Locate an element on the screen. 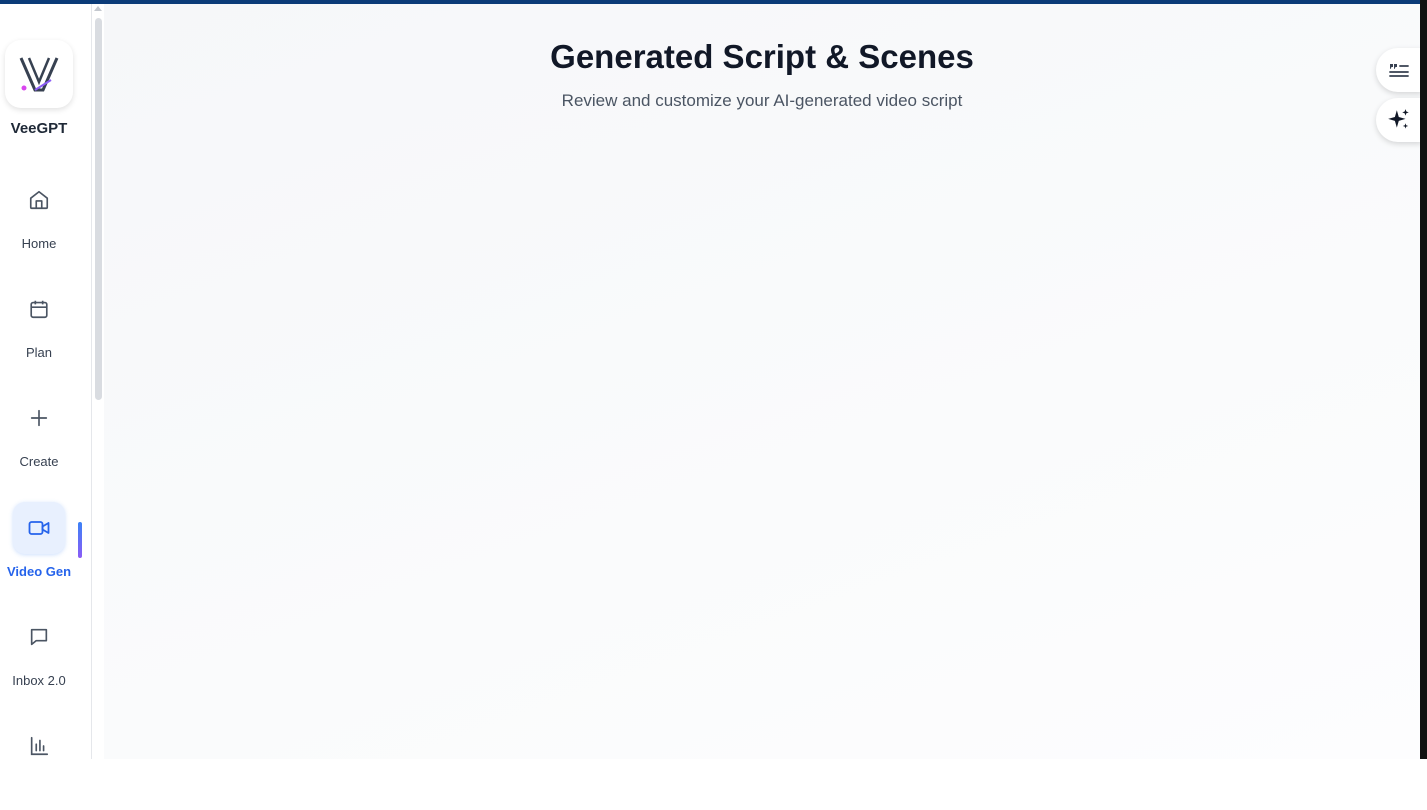 This screenshot has width=1427, height=810. floating-ai-button is located at coordinates (1399, 120).